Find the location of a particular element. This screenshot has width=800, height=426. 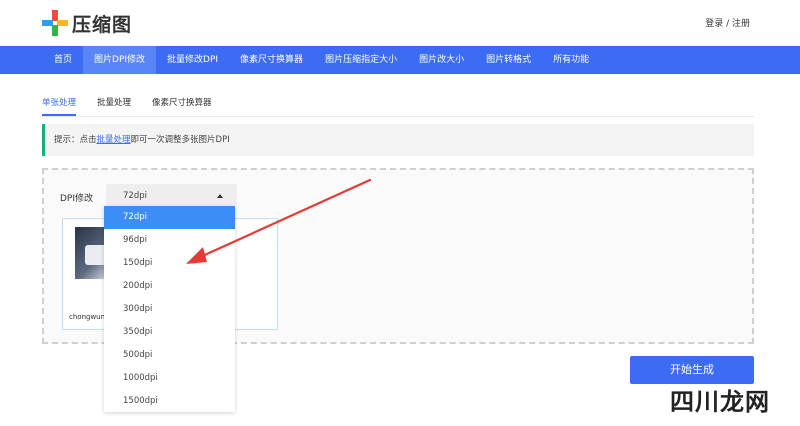

register-link: 注册 is located at coordinates (741, 24).